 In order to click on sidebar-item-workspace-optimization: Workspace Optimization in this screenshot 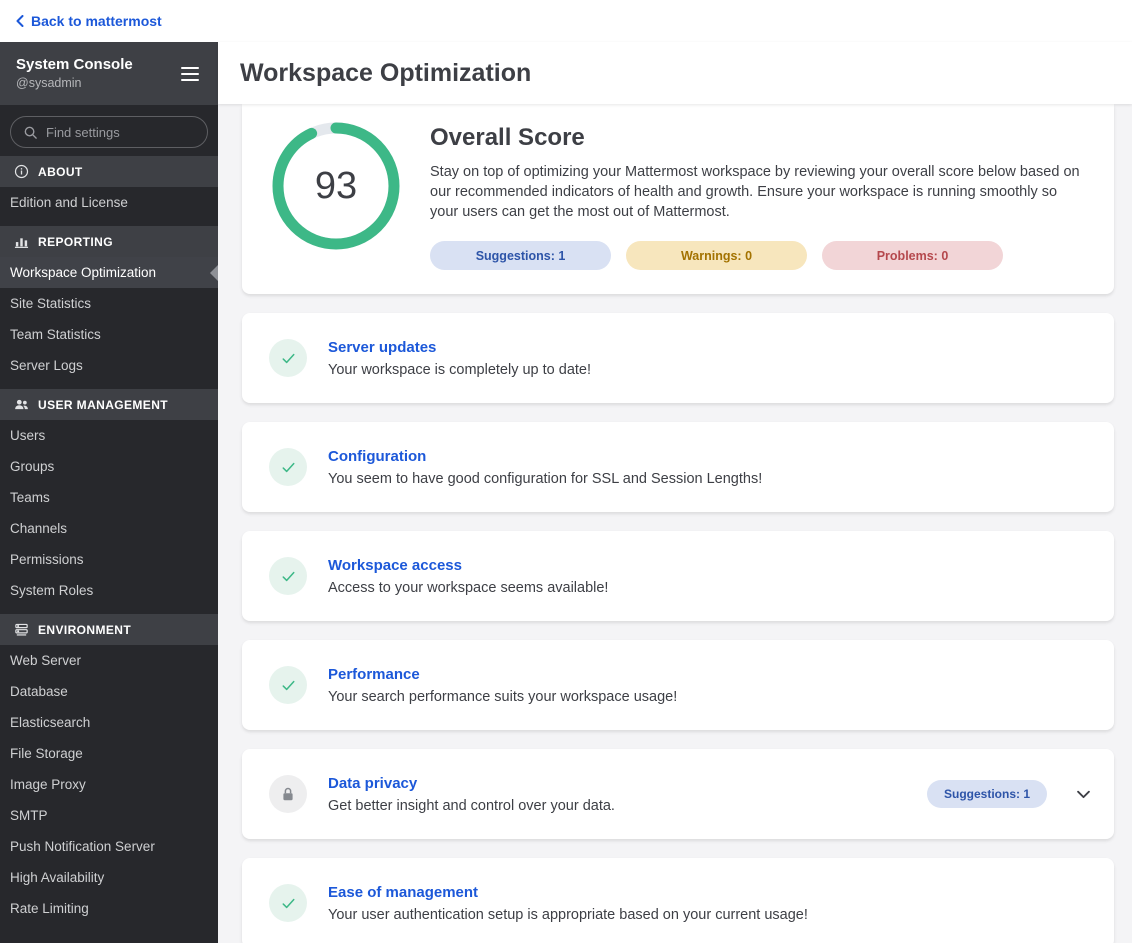, I will do `click(109, 272)`.